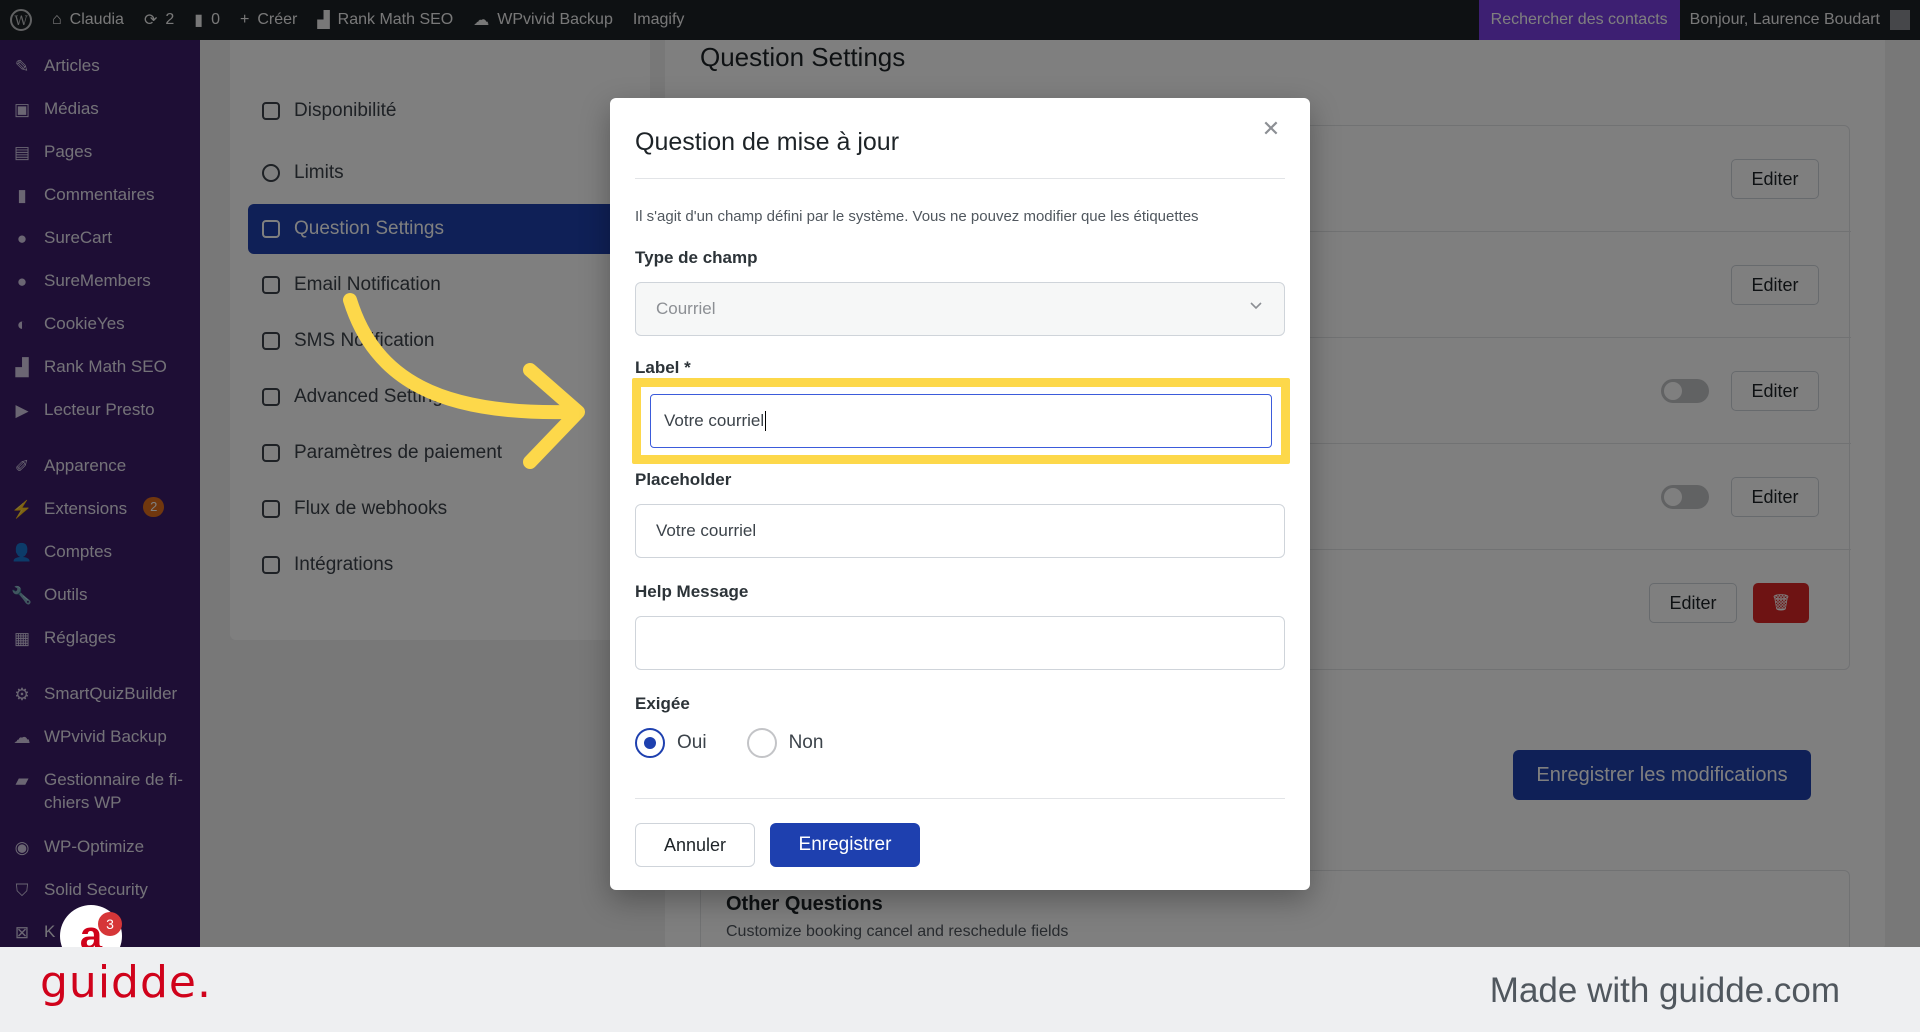 The width and height of the screenshot is (1920, 1032). What do you see at coordinates (671, 743) in the screenshot?
I see `required-yes-radio: Oui` at bounding box center [671, 743].